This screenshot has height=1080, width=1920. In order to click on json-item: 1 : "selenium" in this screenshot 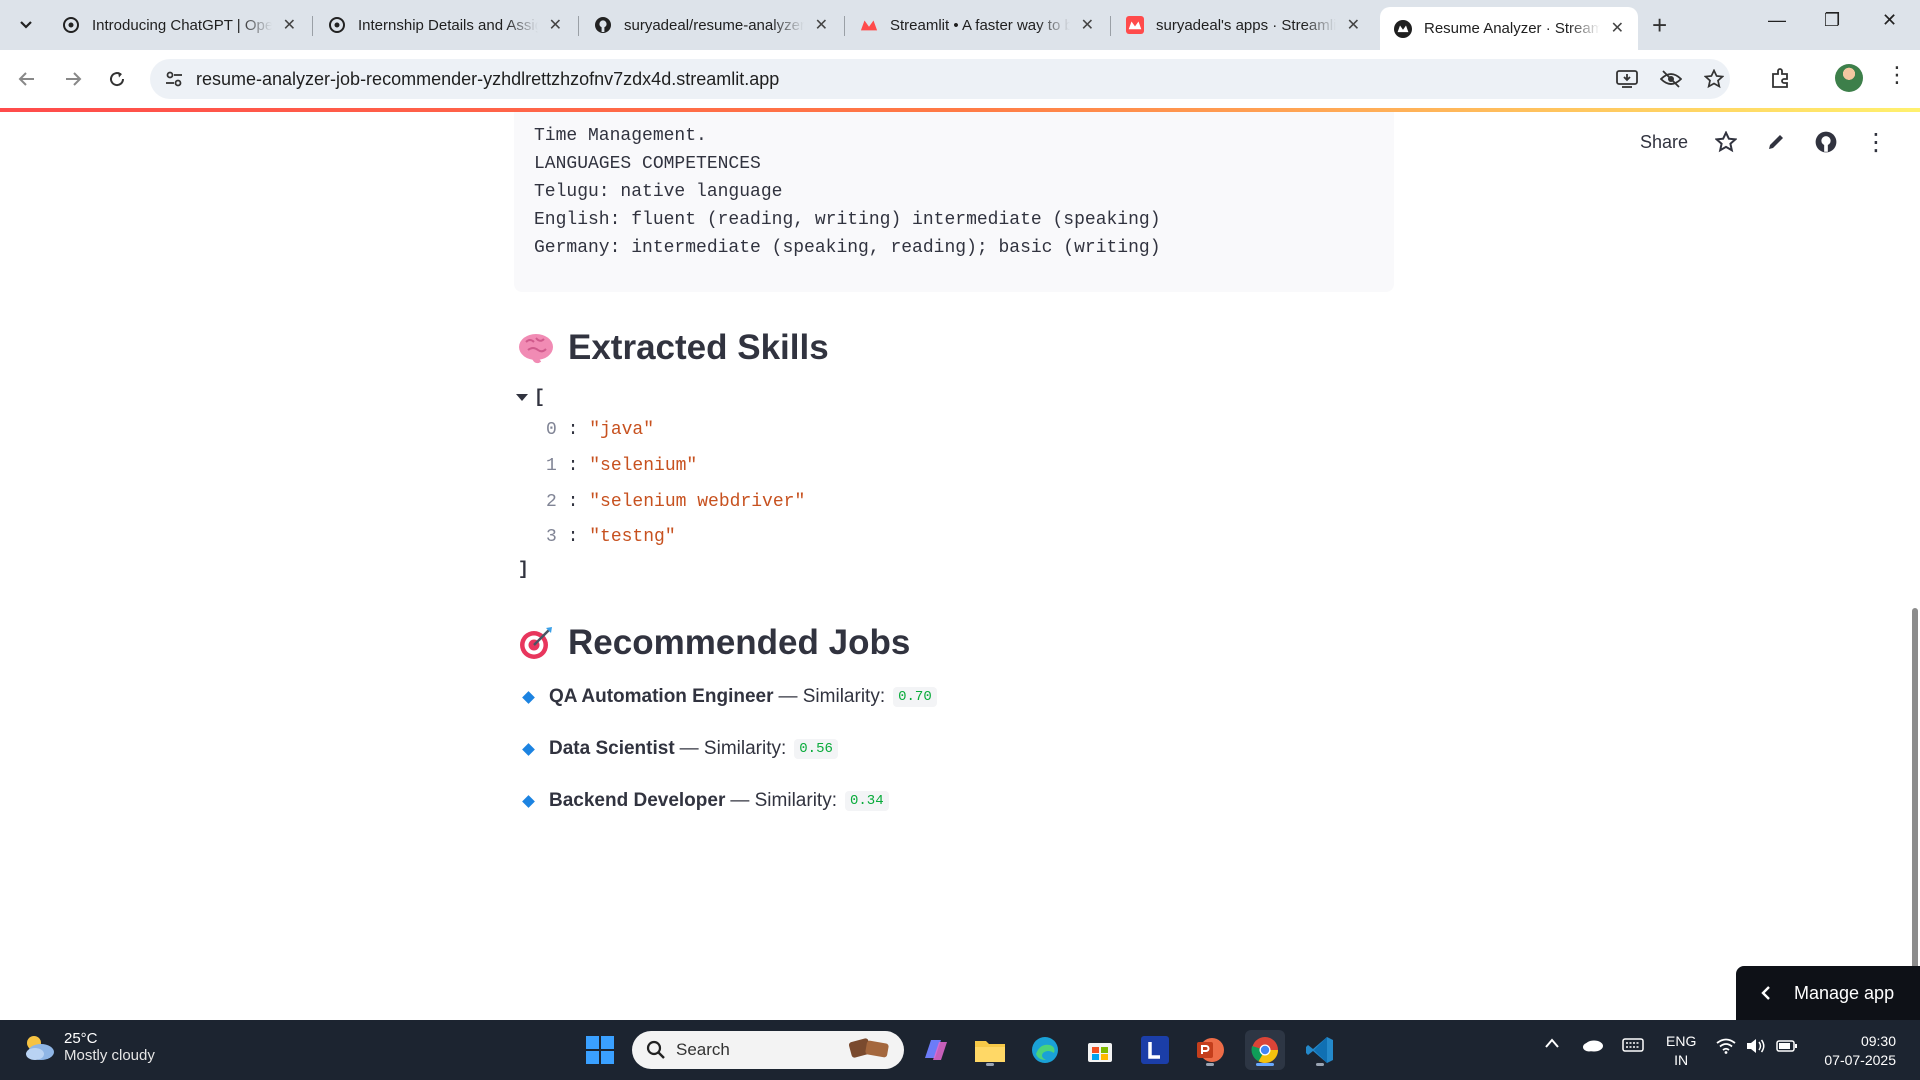, I will do `click(622, 466)`.